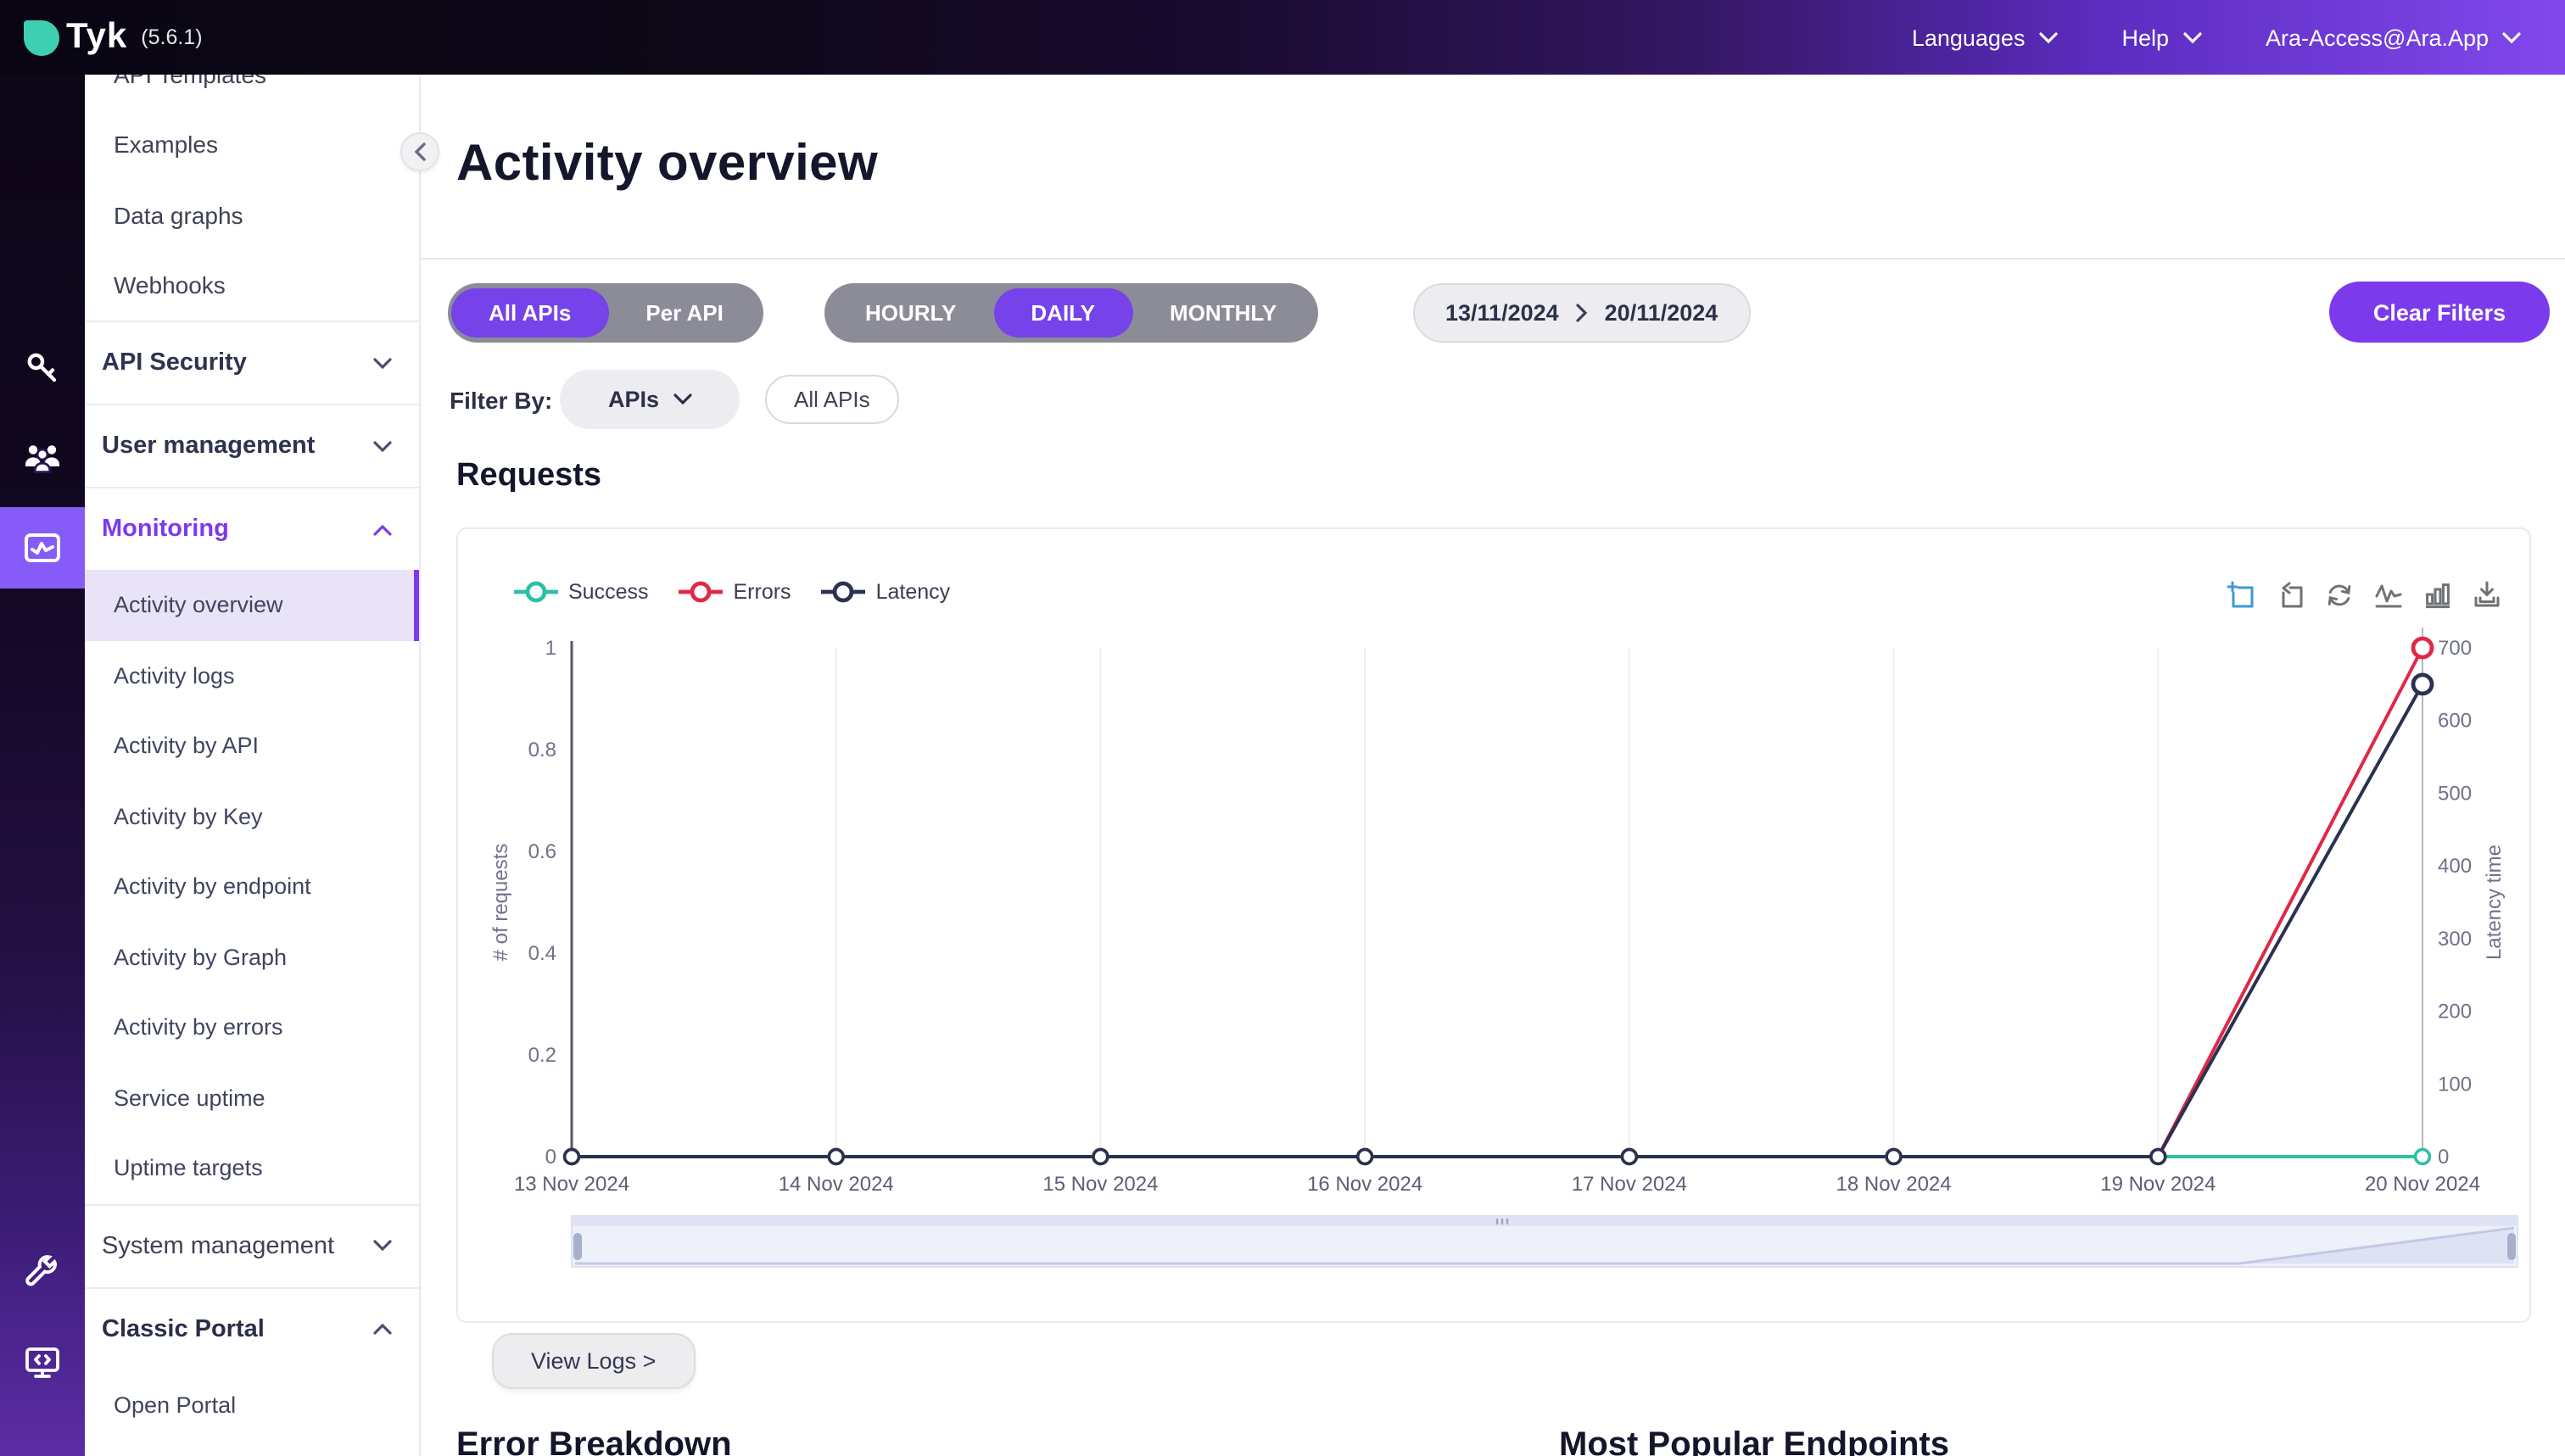 The width and height of the screenshot is (2565, 1456). Describe the element at coordinates (1502, 313) in the screenshot. I see `date-from: 13/11/2024` at that location.